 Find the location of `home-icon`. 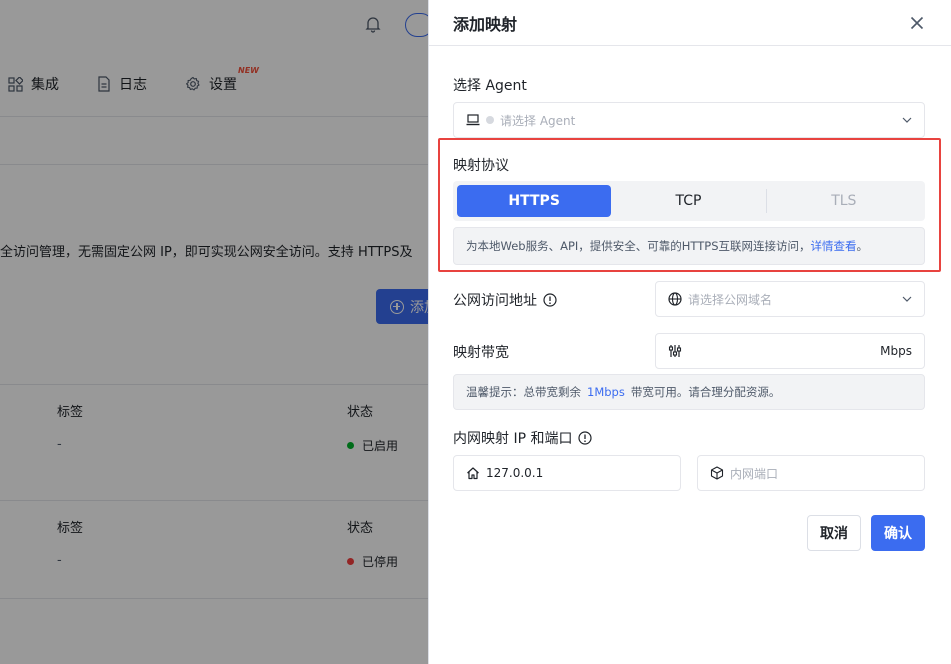

home-icon is located at coordinates (473, 473).